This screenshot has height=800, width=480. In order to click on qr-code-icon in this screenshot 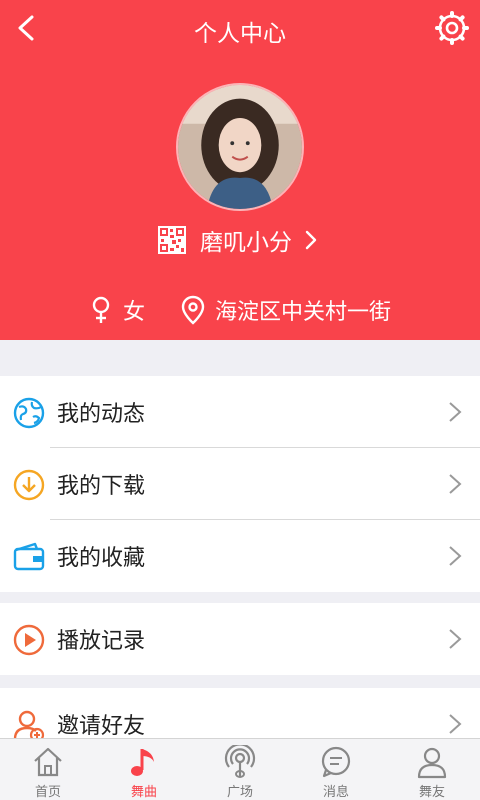, I will do `click(172, 240)`.